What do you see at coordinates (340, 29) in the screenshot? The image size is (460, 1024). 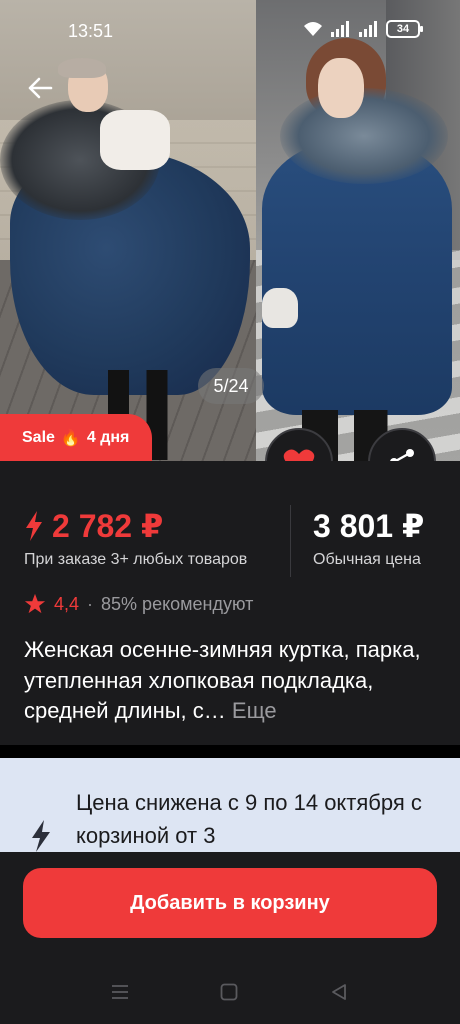 I see `signal-icon` at bounding box center [340, 29].